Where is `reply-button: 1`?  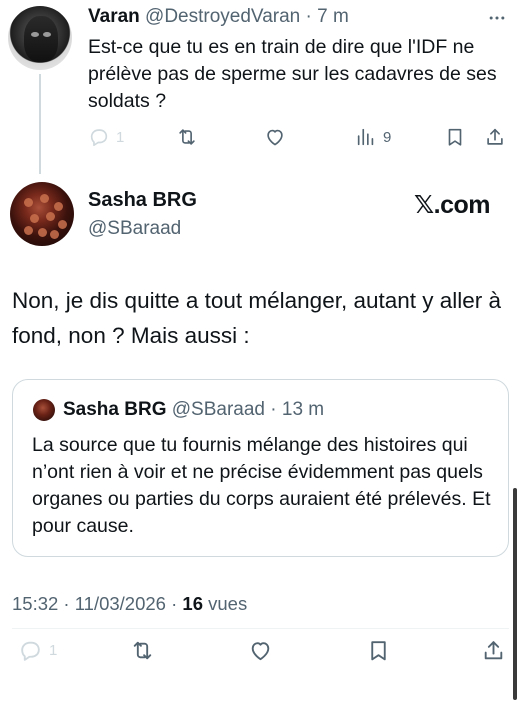
reply-button: 1 is located at coordinates (37, 650).